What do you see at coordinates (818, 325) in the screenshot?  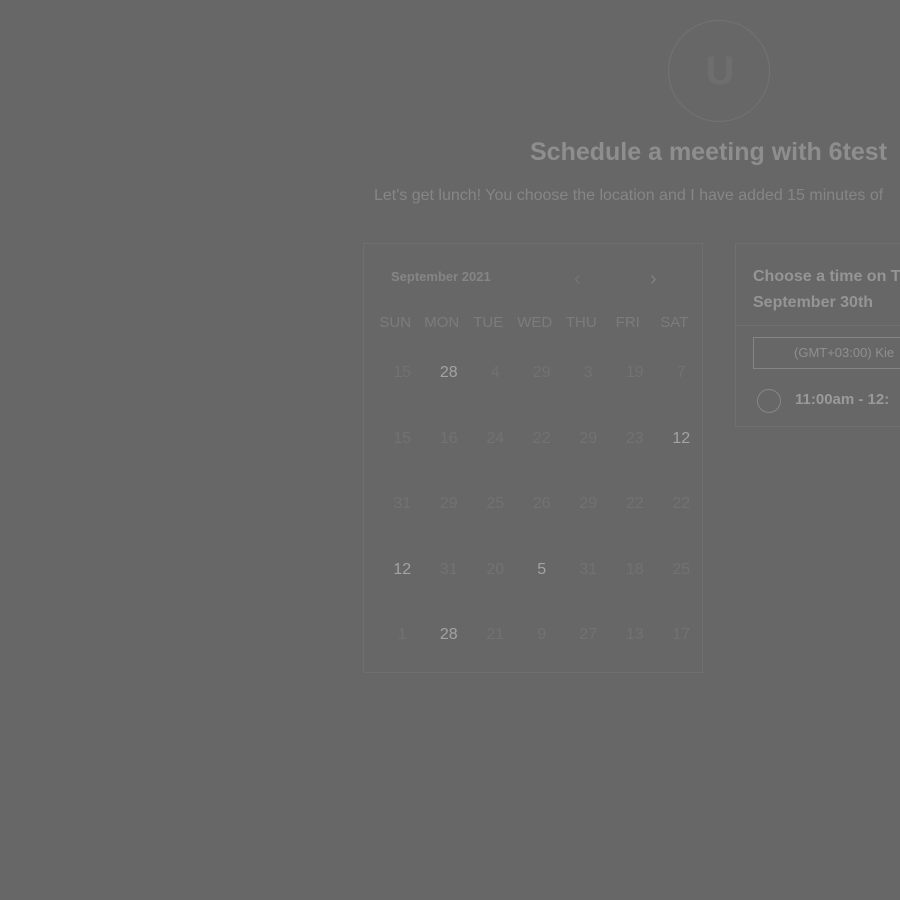 I see `divider` at bounding box center [818, 325].